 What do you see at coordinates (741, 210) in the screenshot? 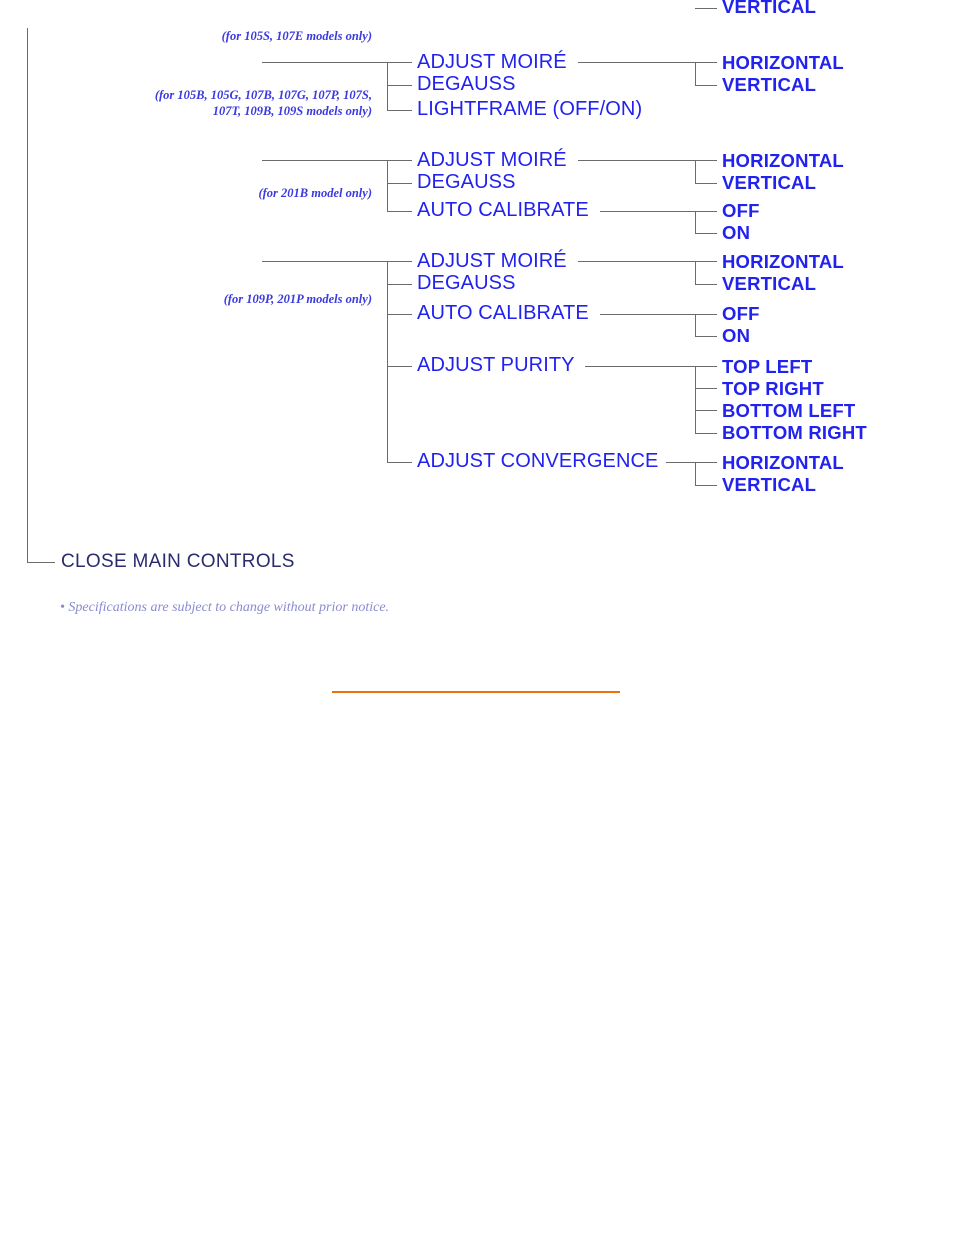
I see `leaf-g2-off: OFF` at bounding box center [741, 210].